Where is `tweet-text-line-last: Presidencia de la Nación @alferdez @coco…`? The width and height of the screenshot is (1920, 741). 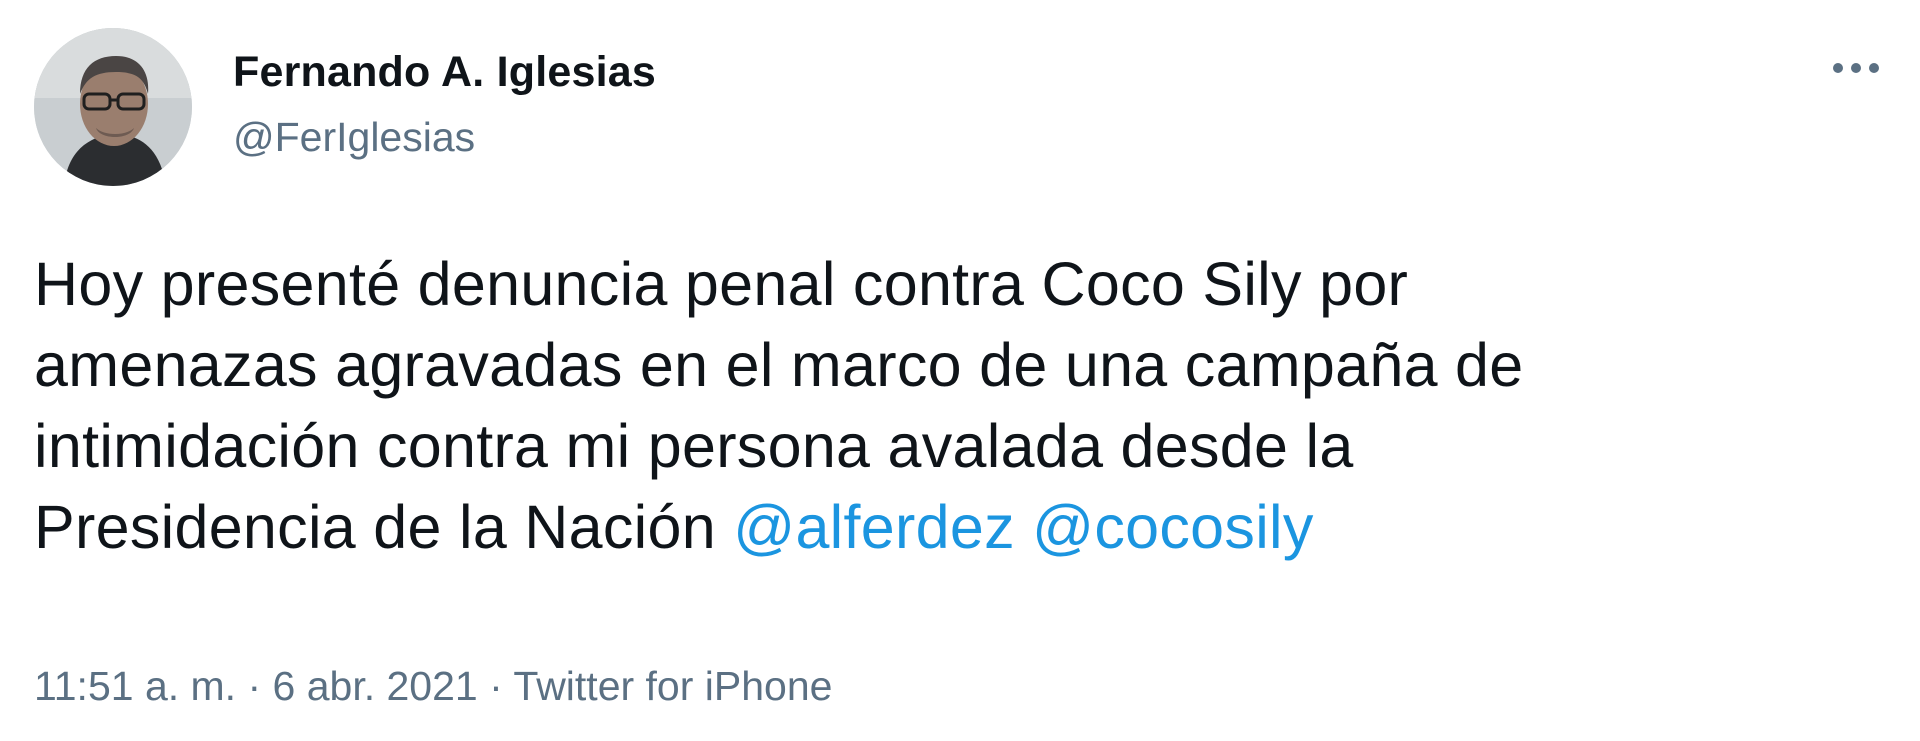 tweet-text-line-last: Presidencia de la Nación @alferdez @coco… is located at coordinates (964, 527).